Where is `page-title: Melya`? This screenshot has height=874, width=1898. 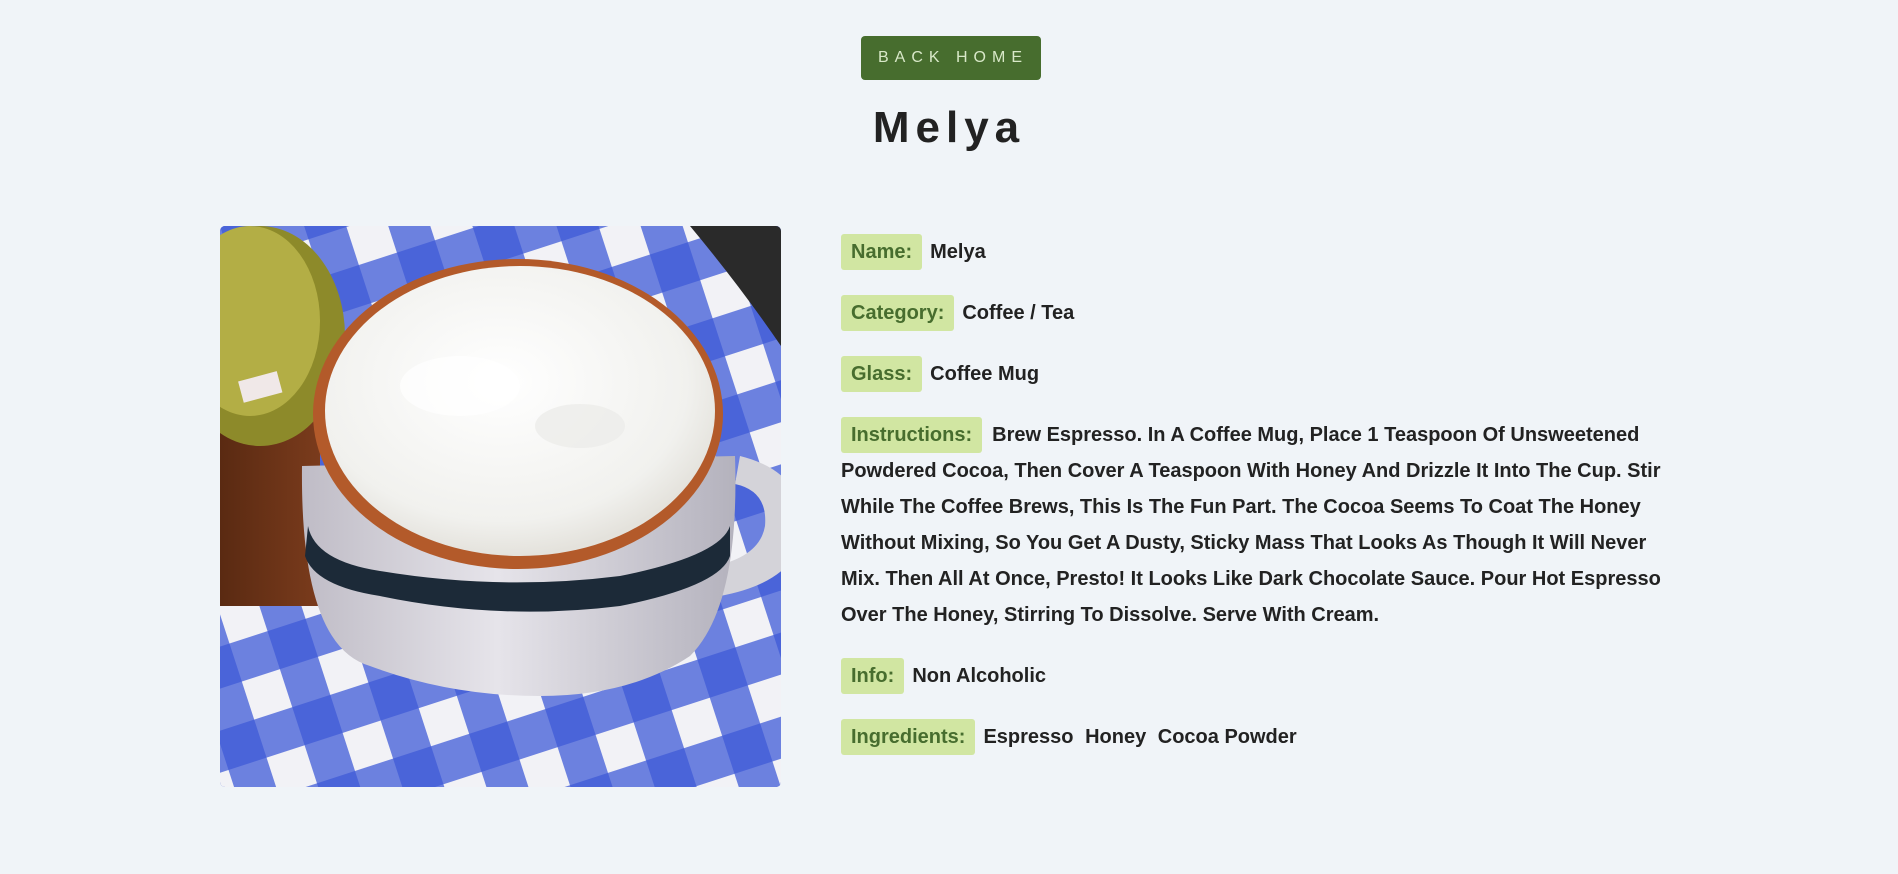 page-title: Melya is located at coordinates (949, 127).